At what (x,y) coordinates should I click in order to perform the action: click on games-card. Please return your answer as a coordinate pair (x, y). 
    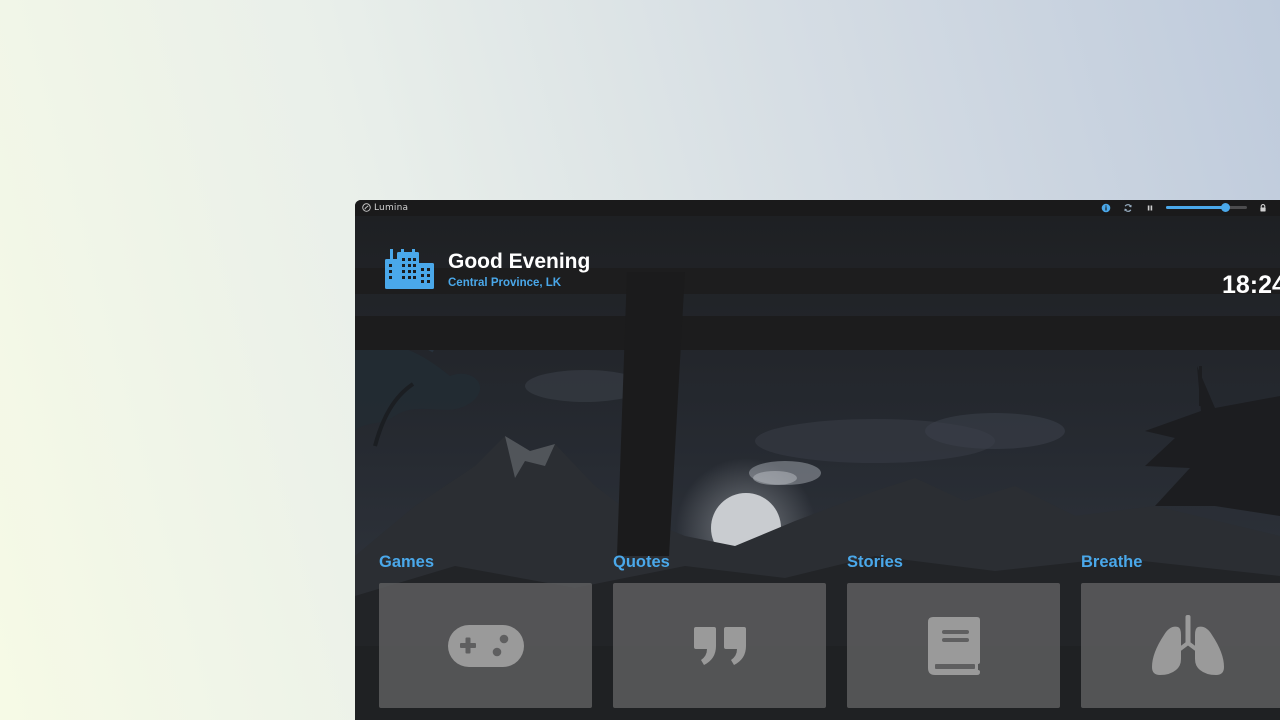
    Looking at the image, I should click on (485, 645).